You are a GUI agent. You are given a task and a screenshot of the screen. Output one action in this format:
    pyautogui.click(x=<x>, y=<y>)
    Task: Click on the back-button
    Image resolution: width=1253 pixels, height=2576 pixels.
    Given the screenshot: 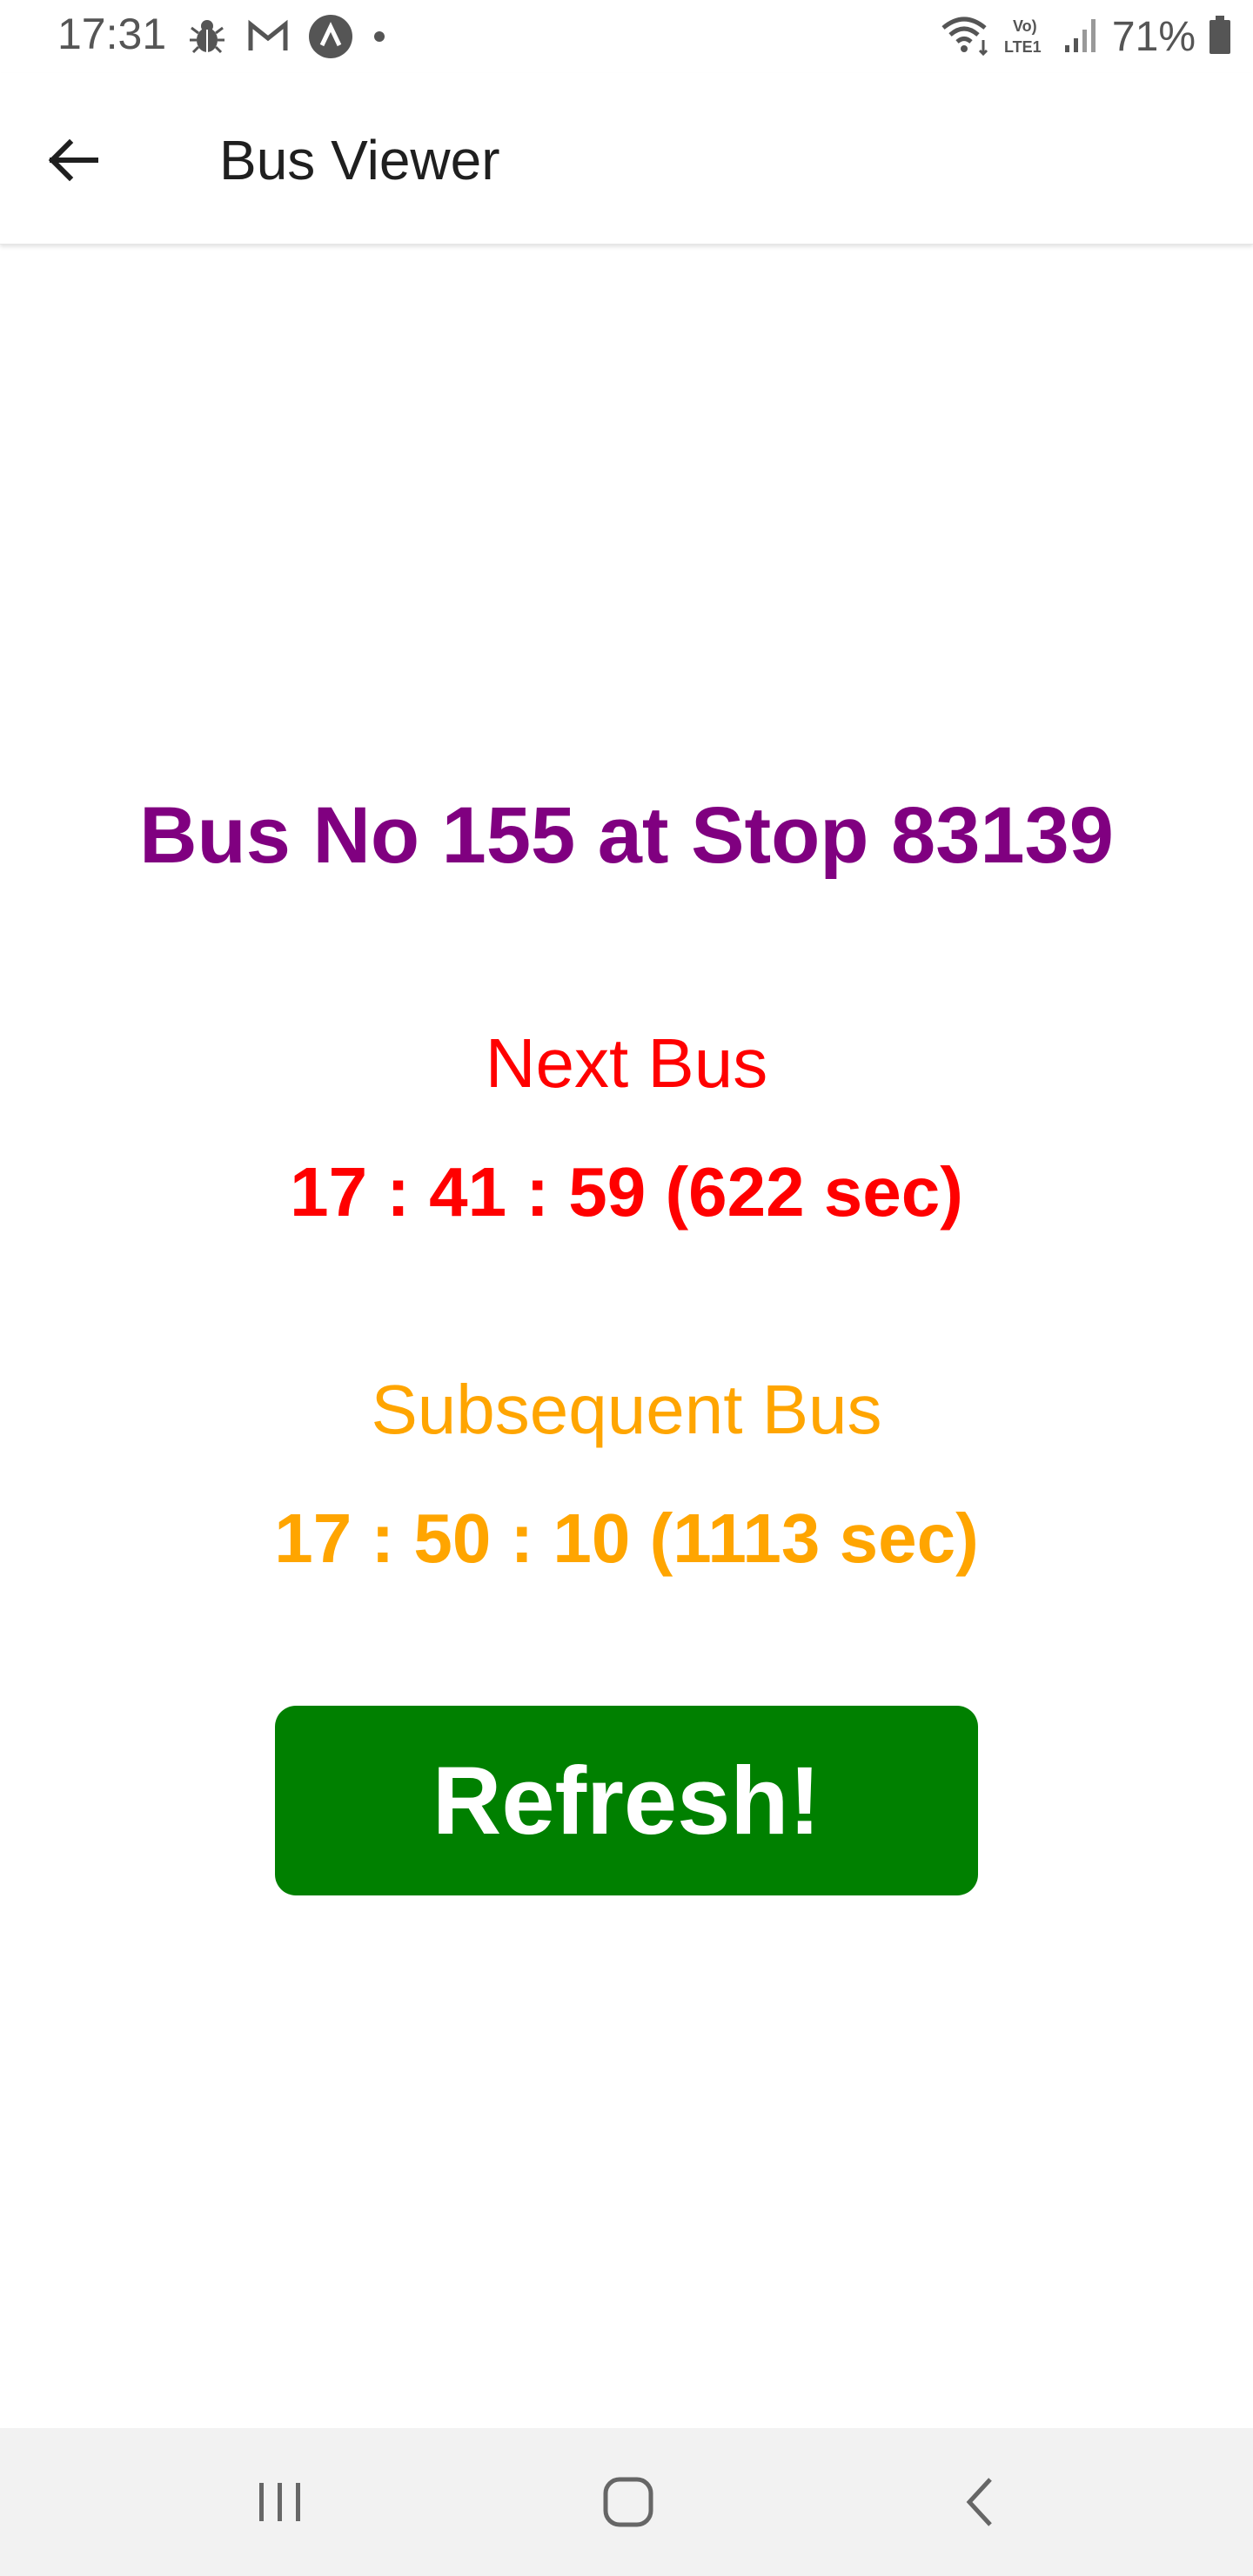 What is the action you would take?
    pyautogui.click(x=73, y=160)
    